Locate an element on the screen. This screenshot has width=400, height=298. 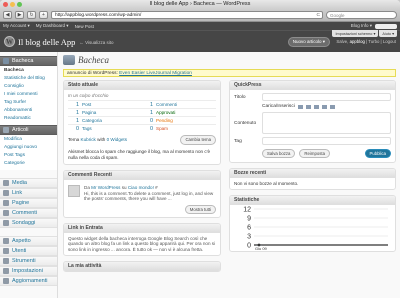
submenu-item: Readomattic is located at coordinates (28, 119).